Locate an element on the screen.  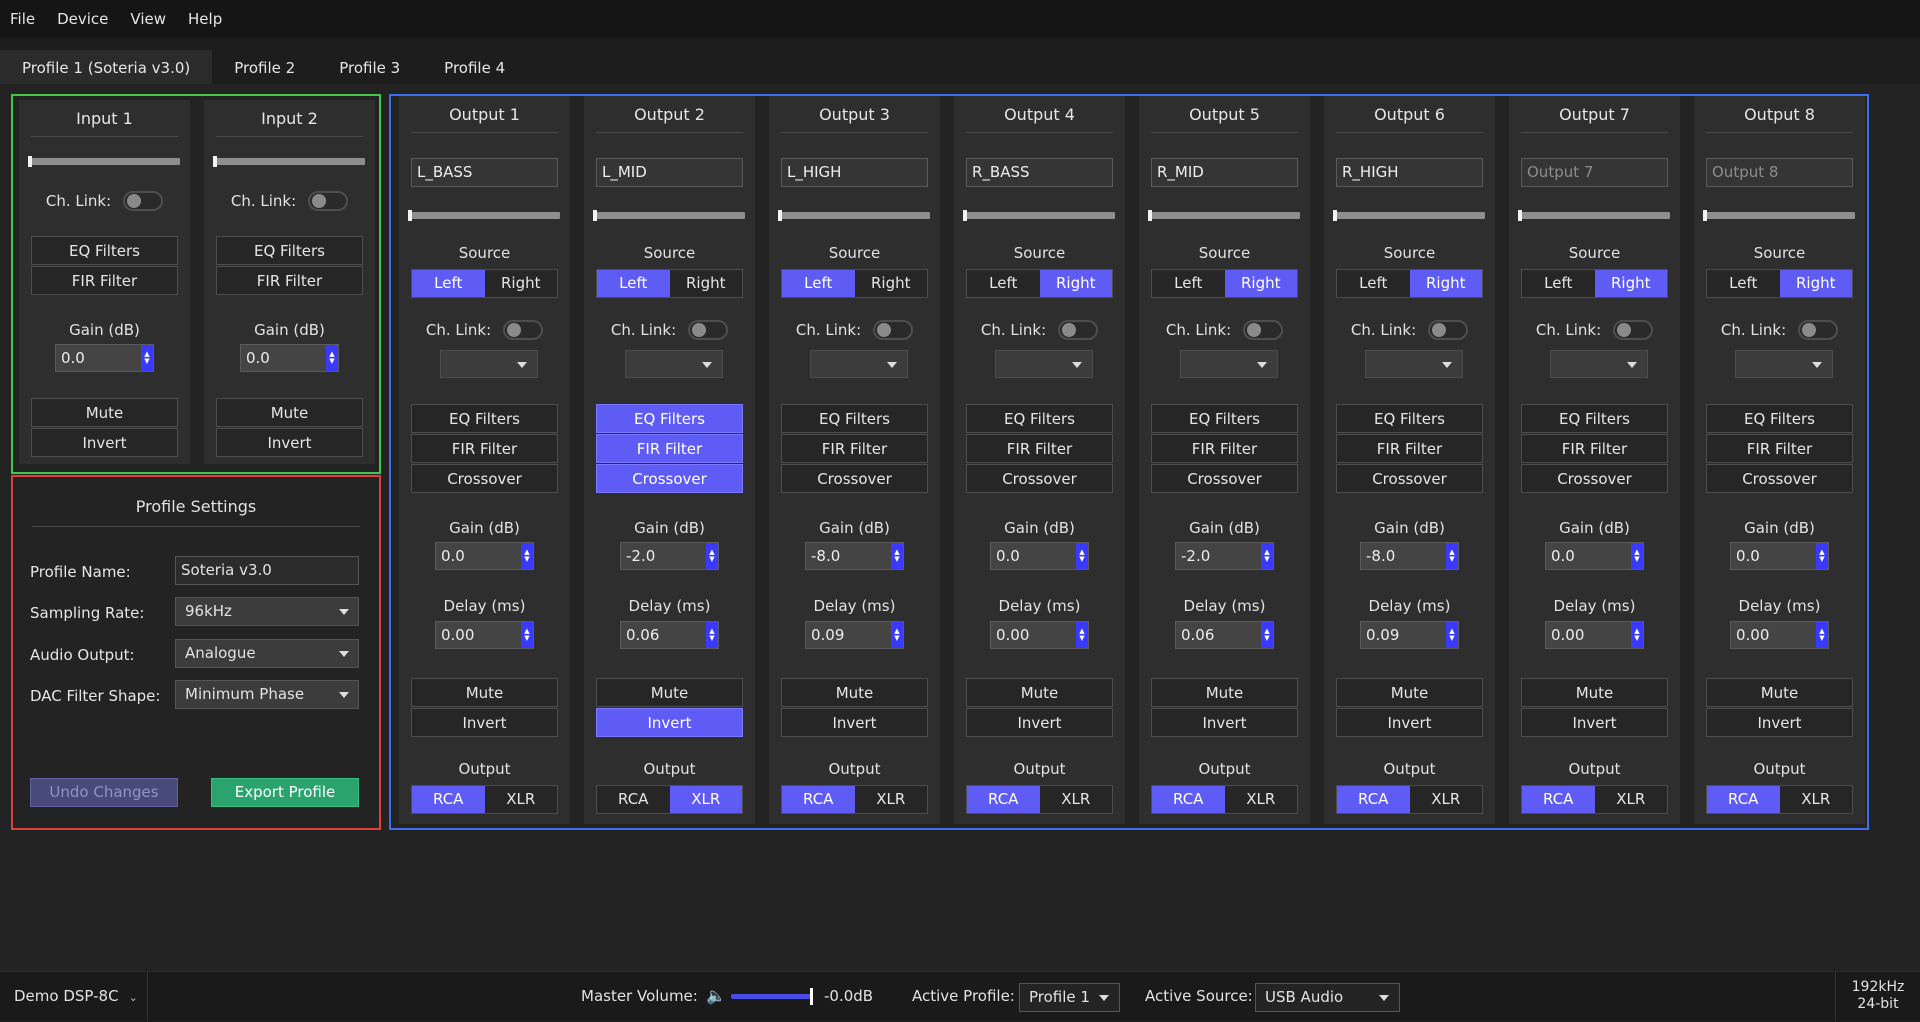
audio-output-select: Analogue is located at coordinates (267, 653).